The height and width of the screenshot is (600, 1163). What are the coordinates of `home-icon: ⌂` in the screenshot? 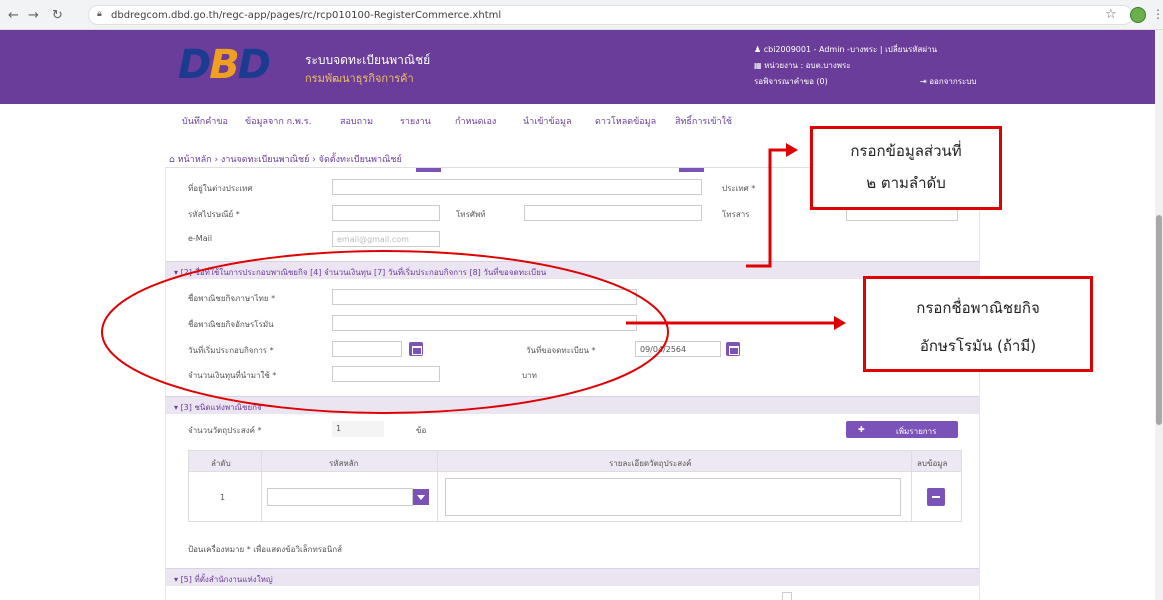 It's located at (173, 160).